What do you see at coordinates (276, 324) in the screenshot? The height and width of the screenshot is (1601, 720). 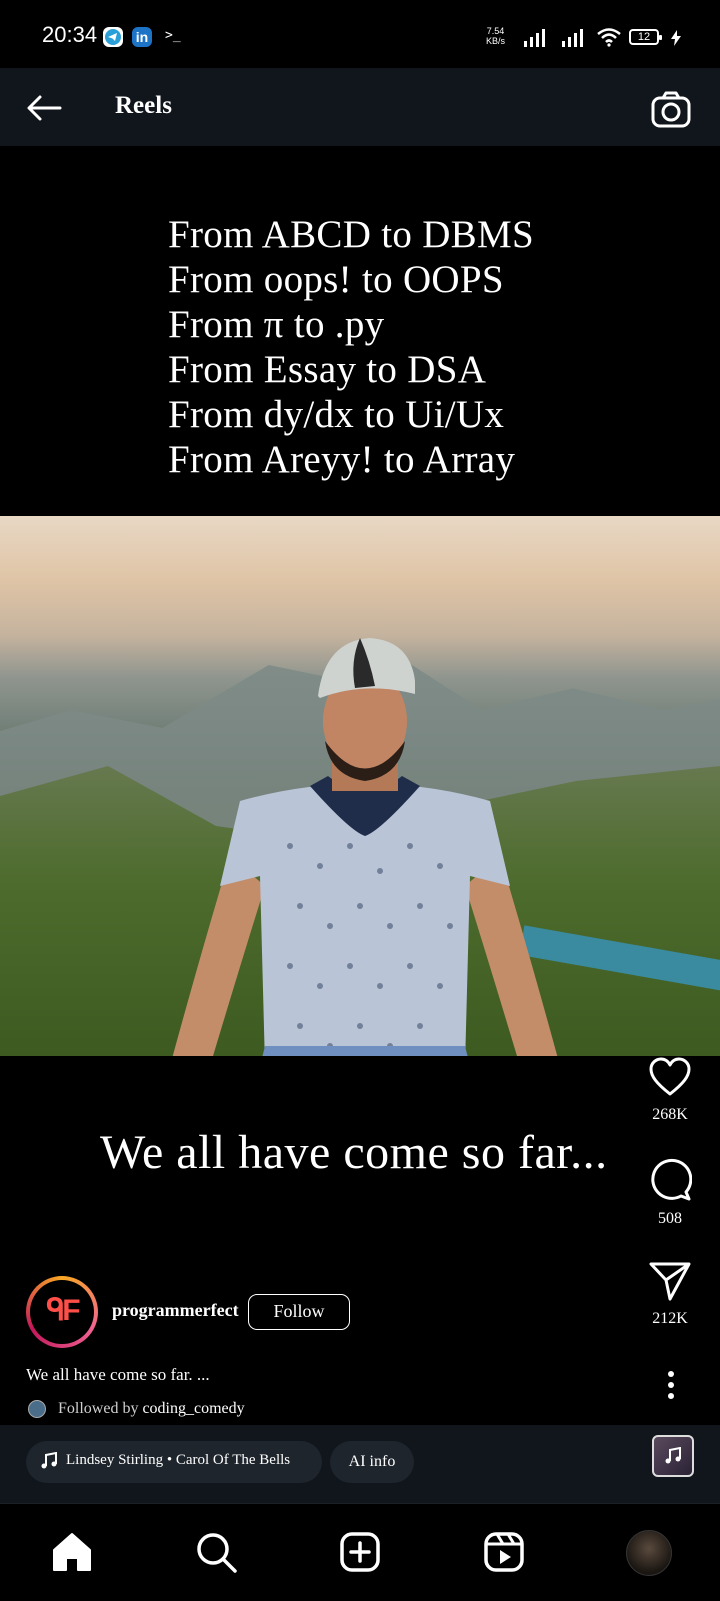 I see `poem-line: From π to .py` at bounding box center [276, 324].